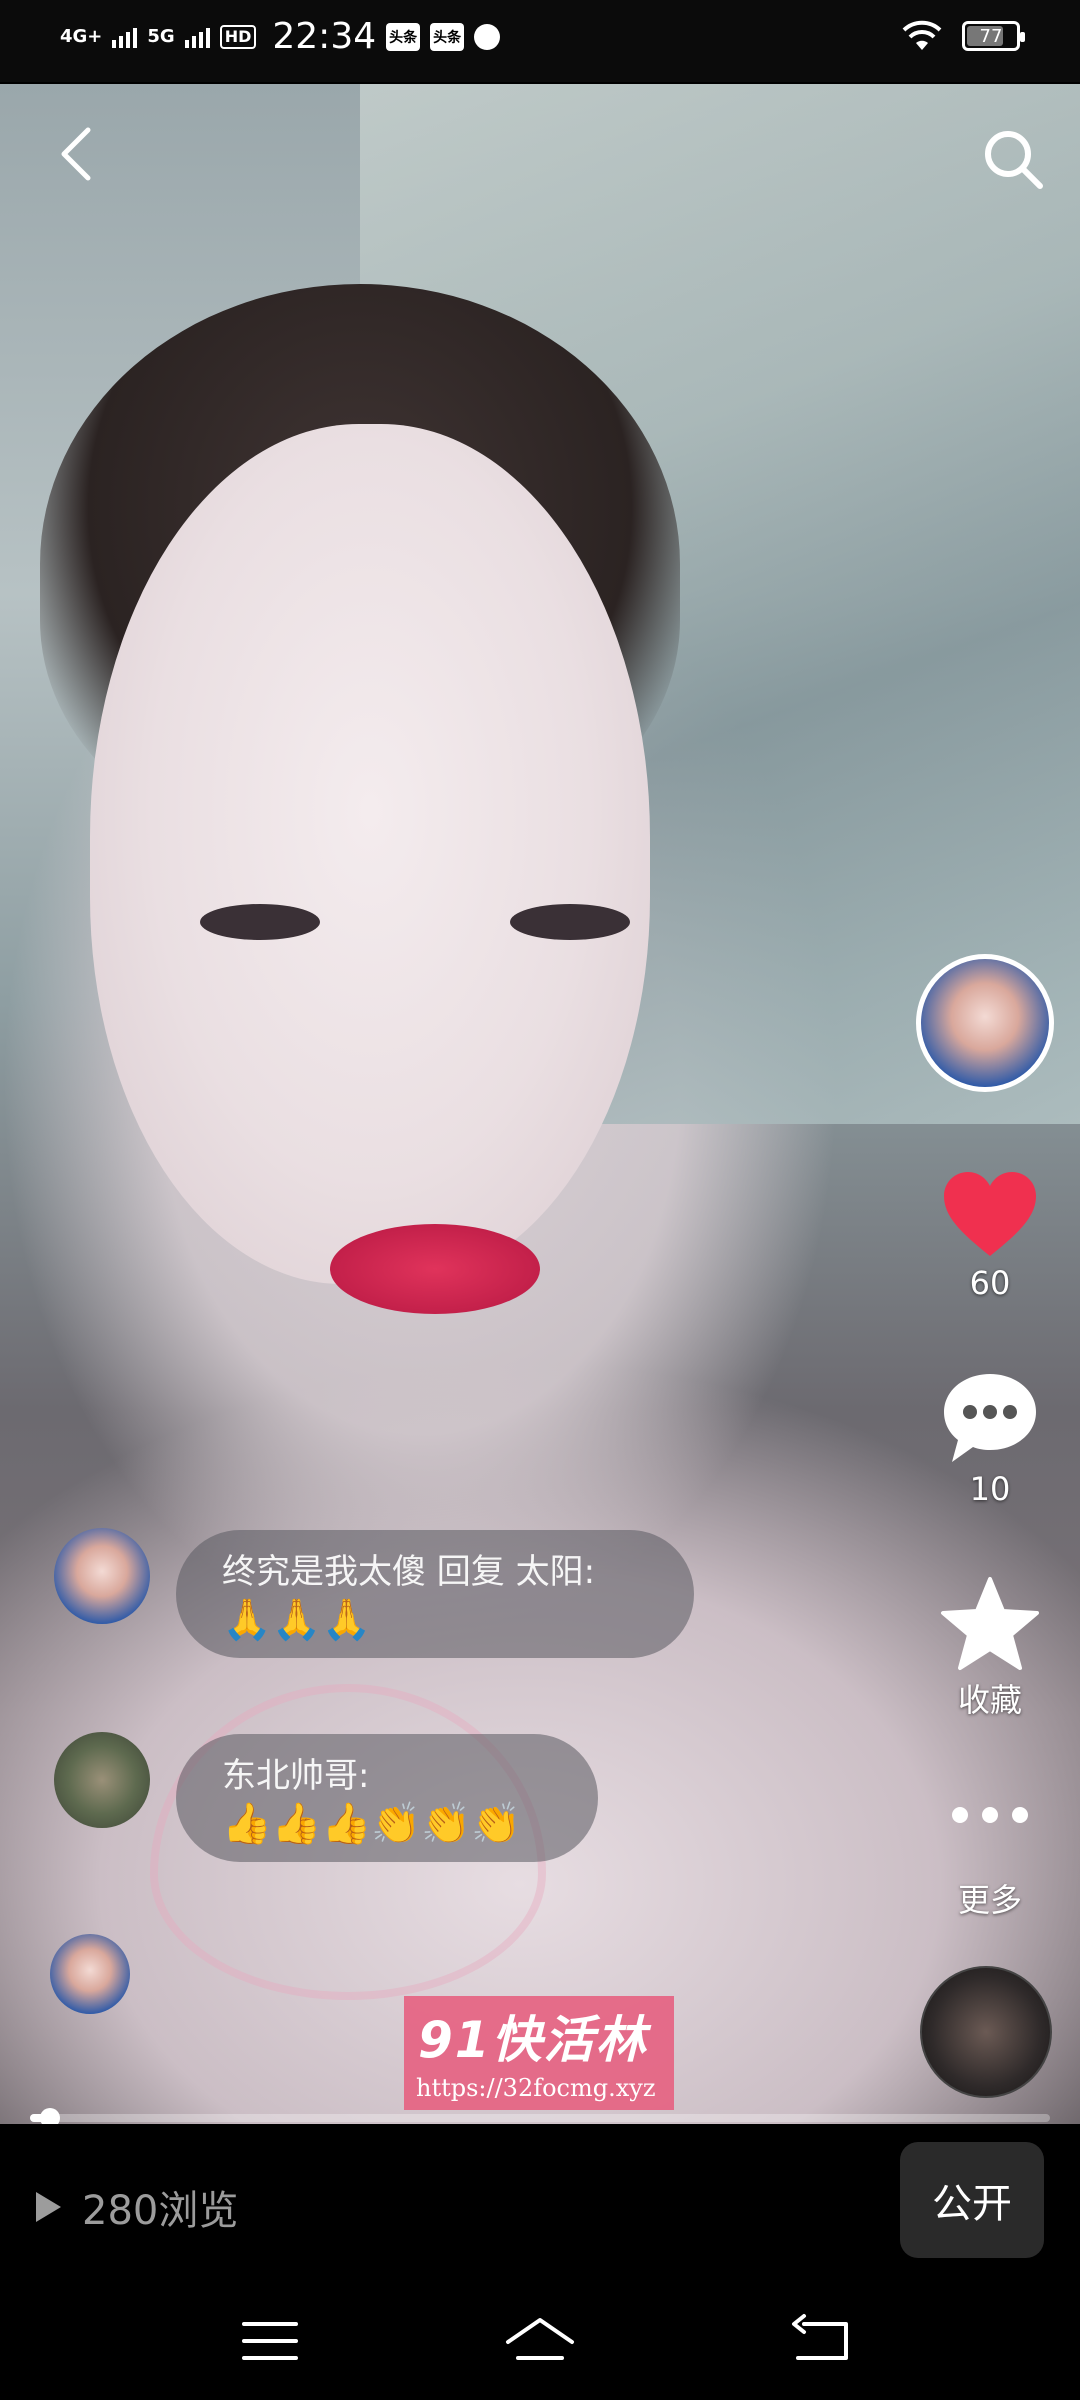 This screenshot has height=2400, width=1080. Describe the element at coordinates (820, 2341) in the screenshot. I see `back-arrow-icon` at that location.